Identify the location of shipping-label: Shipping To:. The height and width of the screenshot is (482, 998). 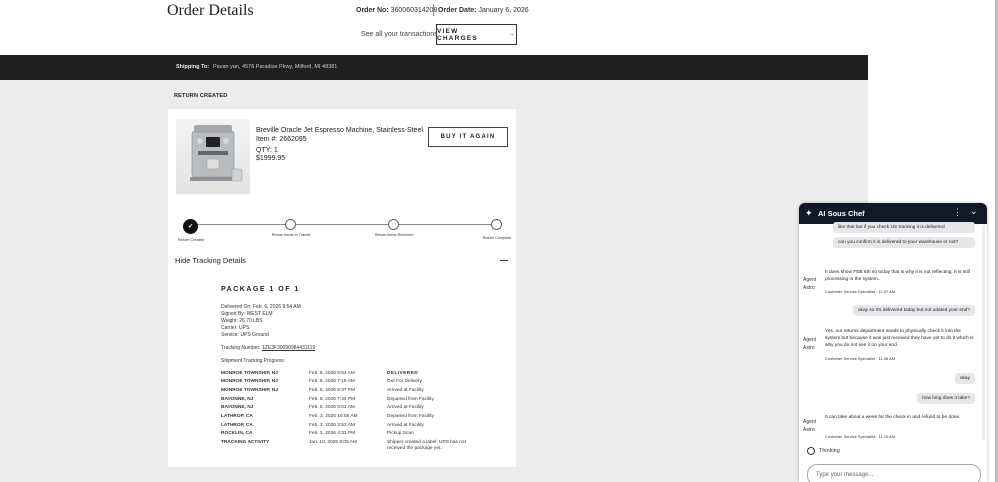
(193, 67).